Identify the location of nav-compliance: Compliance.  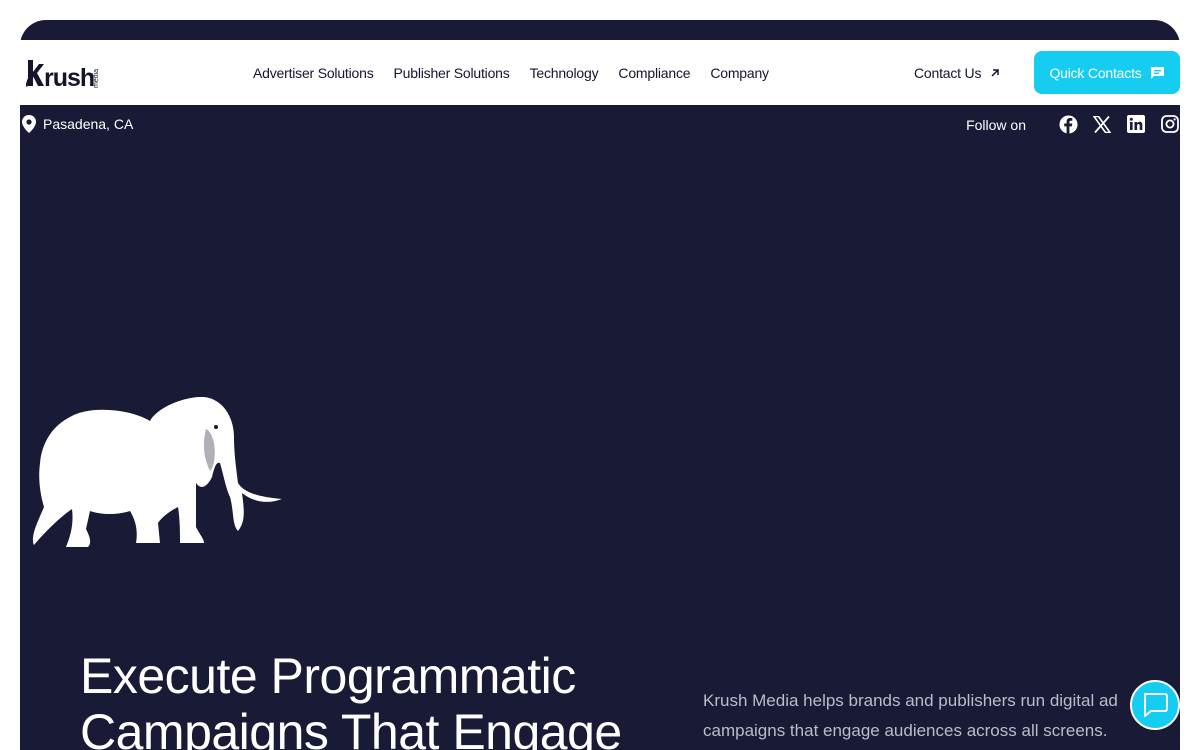
(654, 73).